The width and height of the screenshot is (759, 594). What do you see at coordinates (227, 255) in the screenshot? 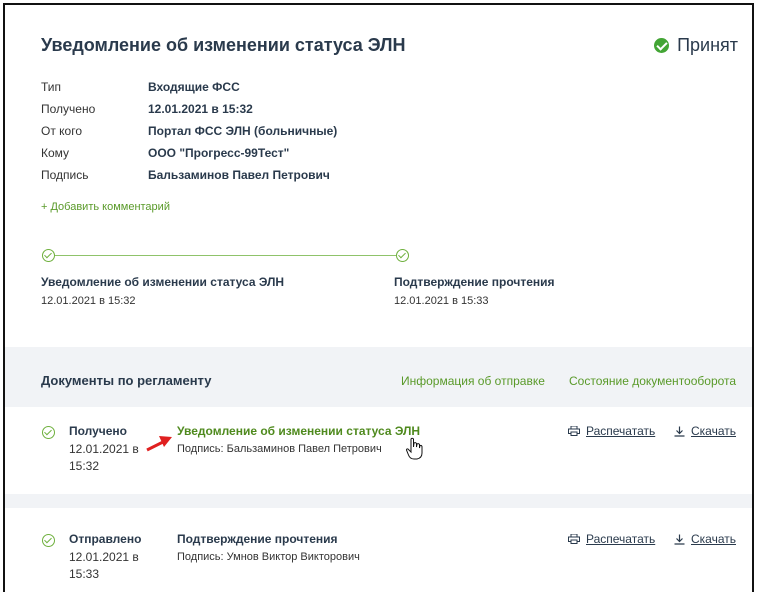
I see `timeline-connector` at bounding box center [227, 255].